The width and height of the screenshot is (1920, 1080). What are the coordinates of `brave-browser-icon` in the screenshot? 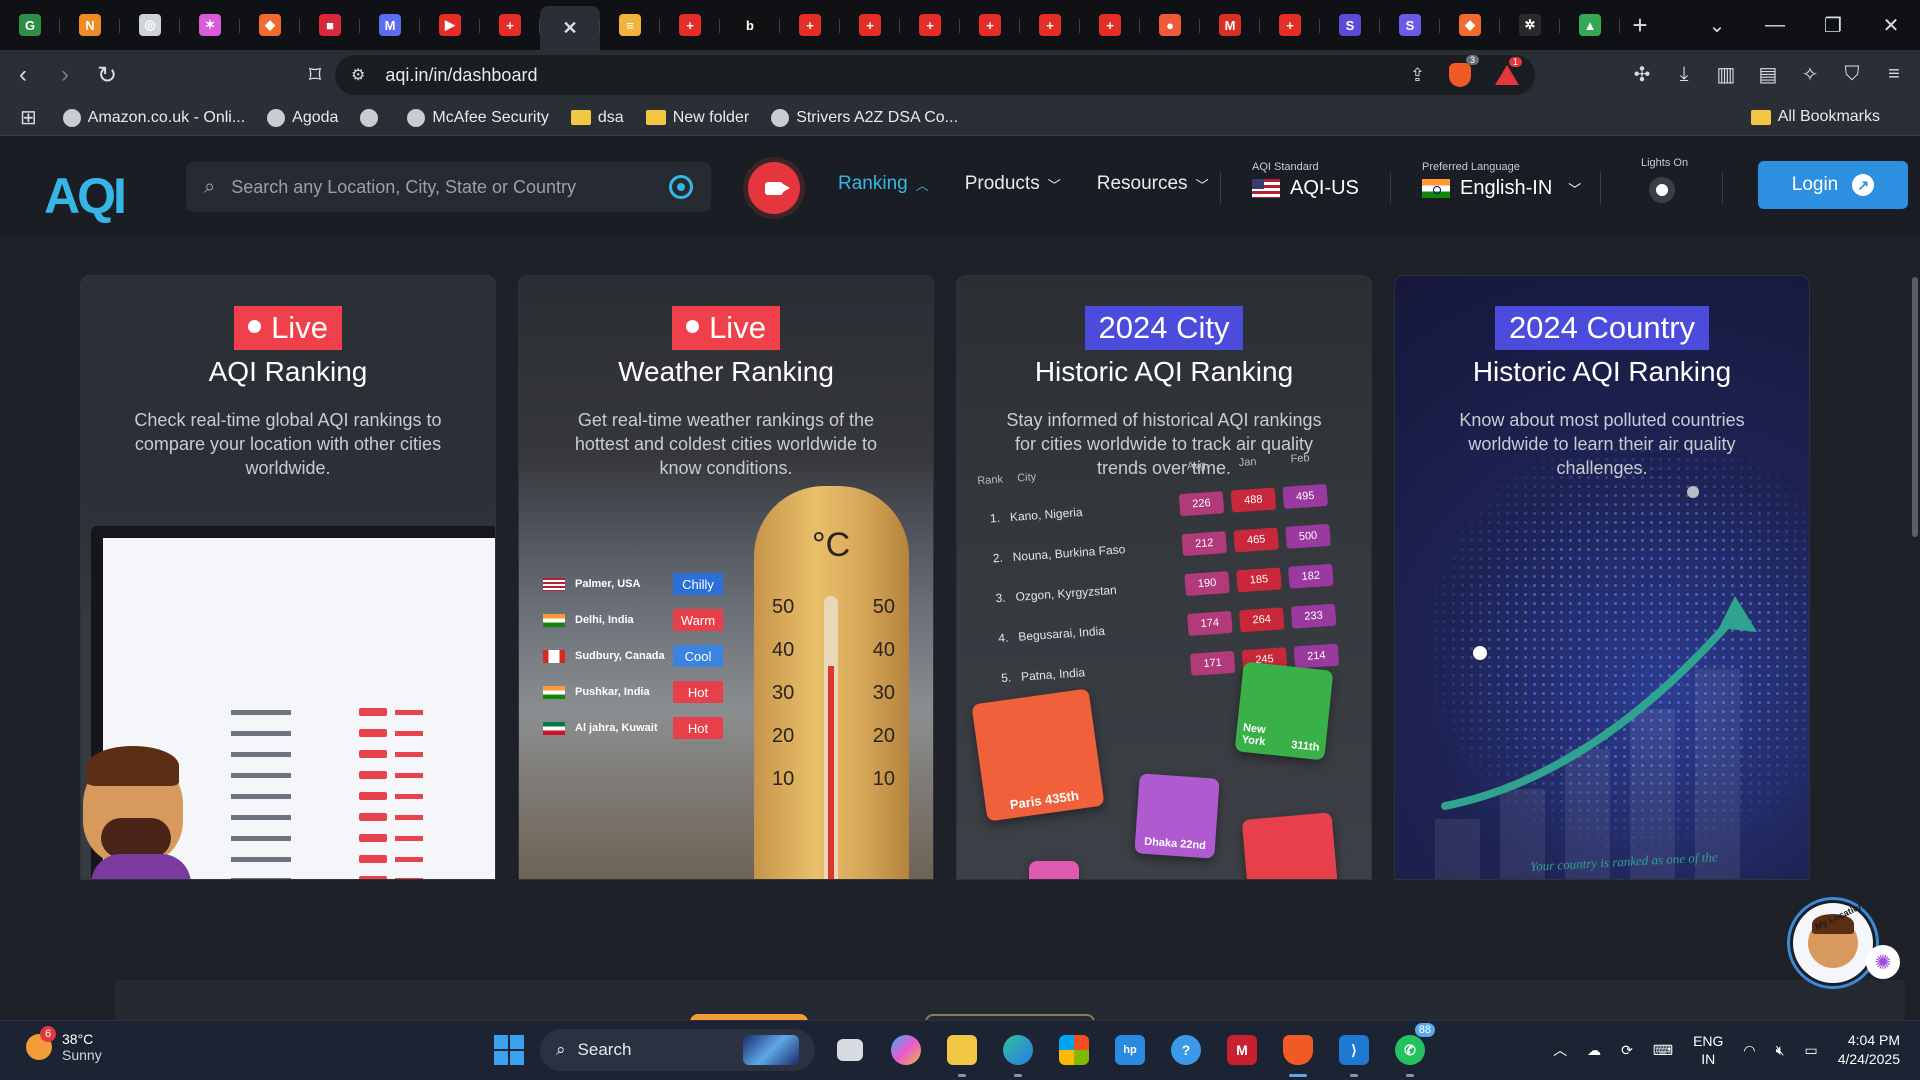 It's located at (1298, 1053).